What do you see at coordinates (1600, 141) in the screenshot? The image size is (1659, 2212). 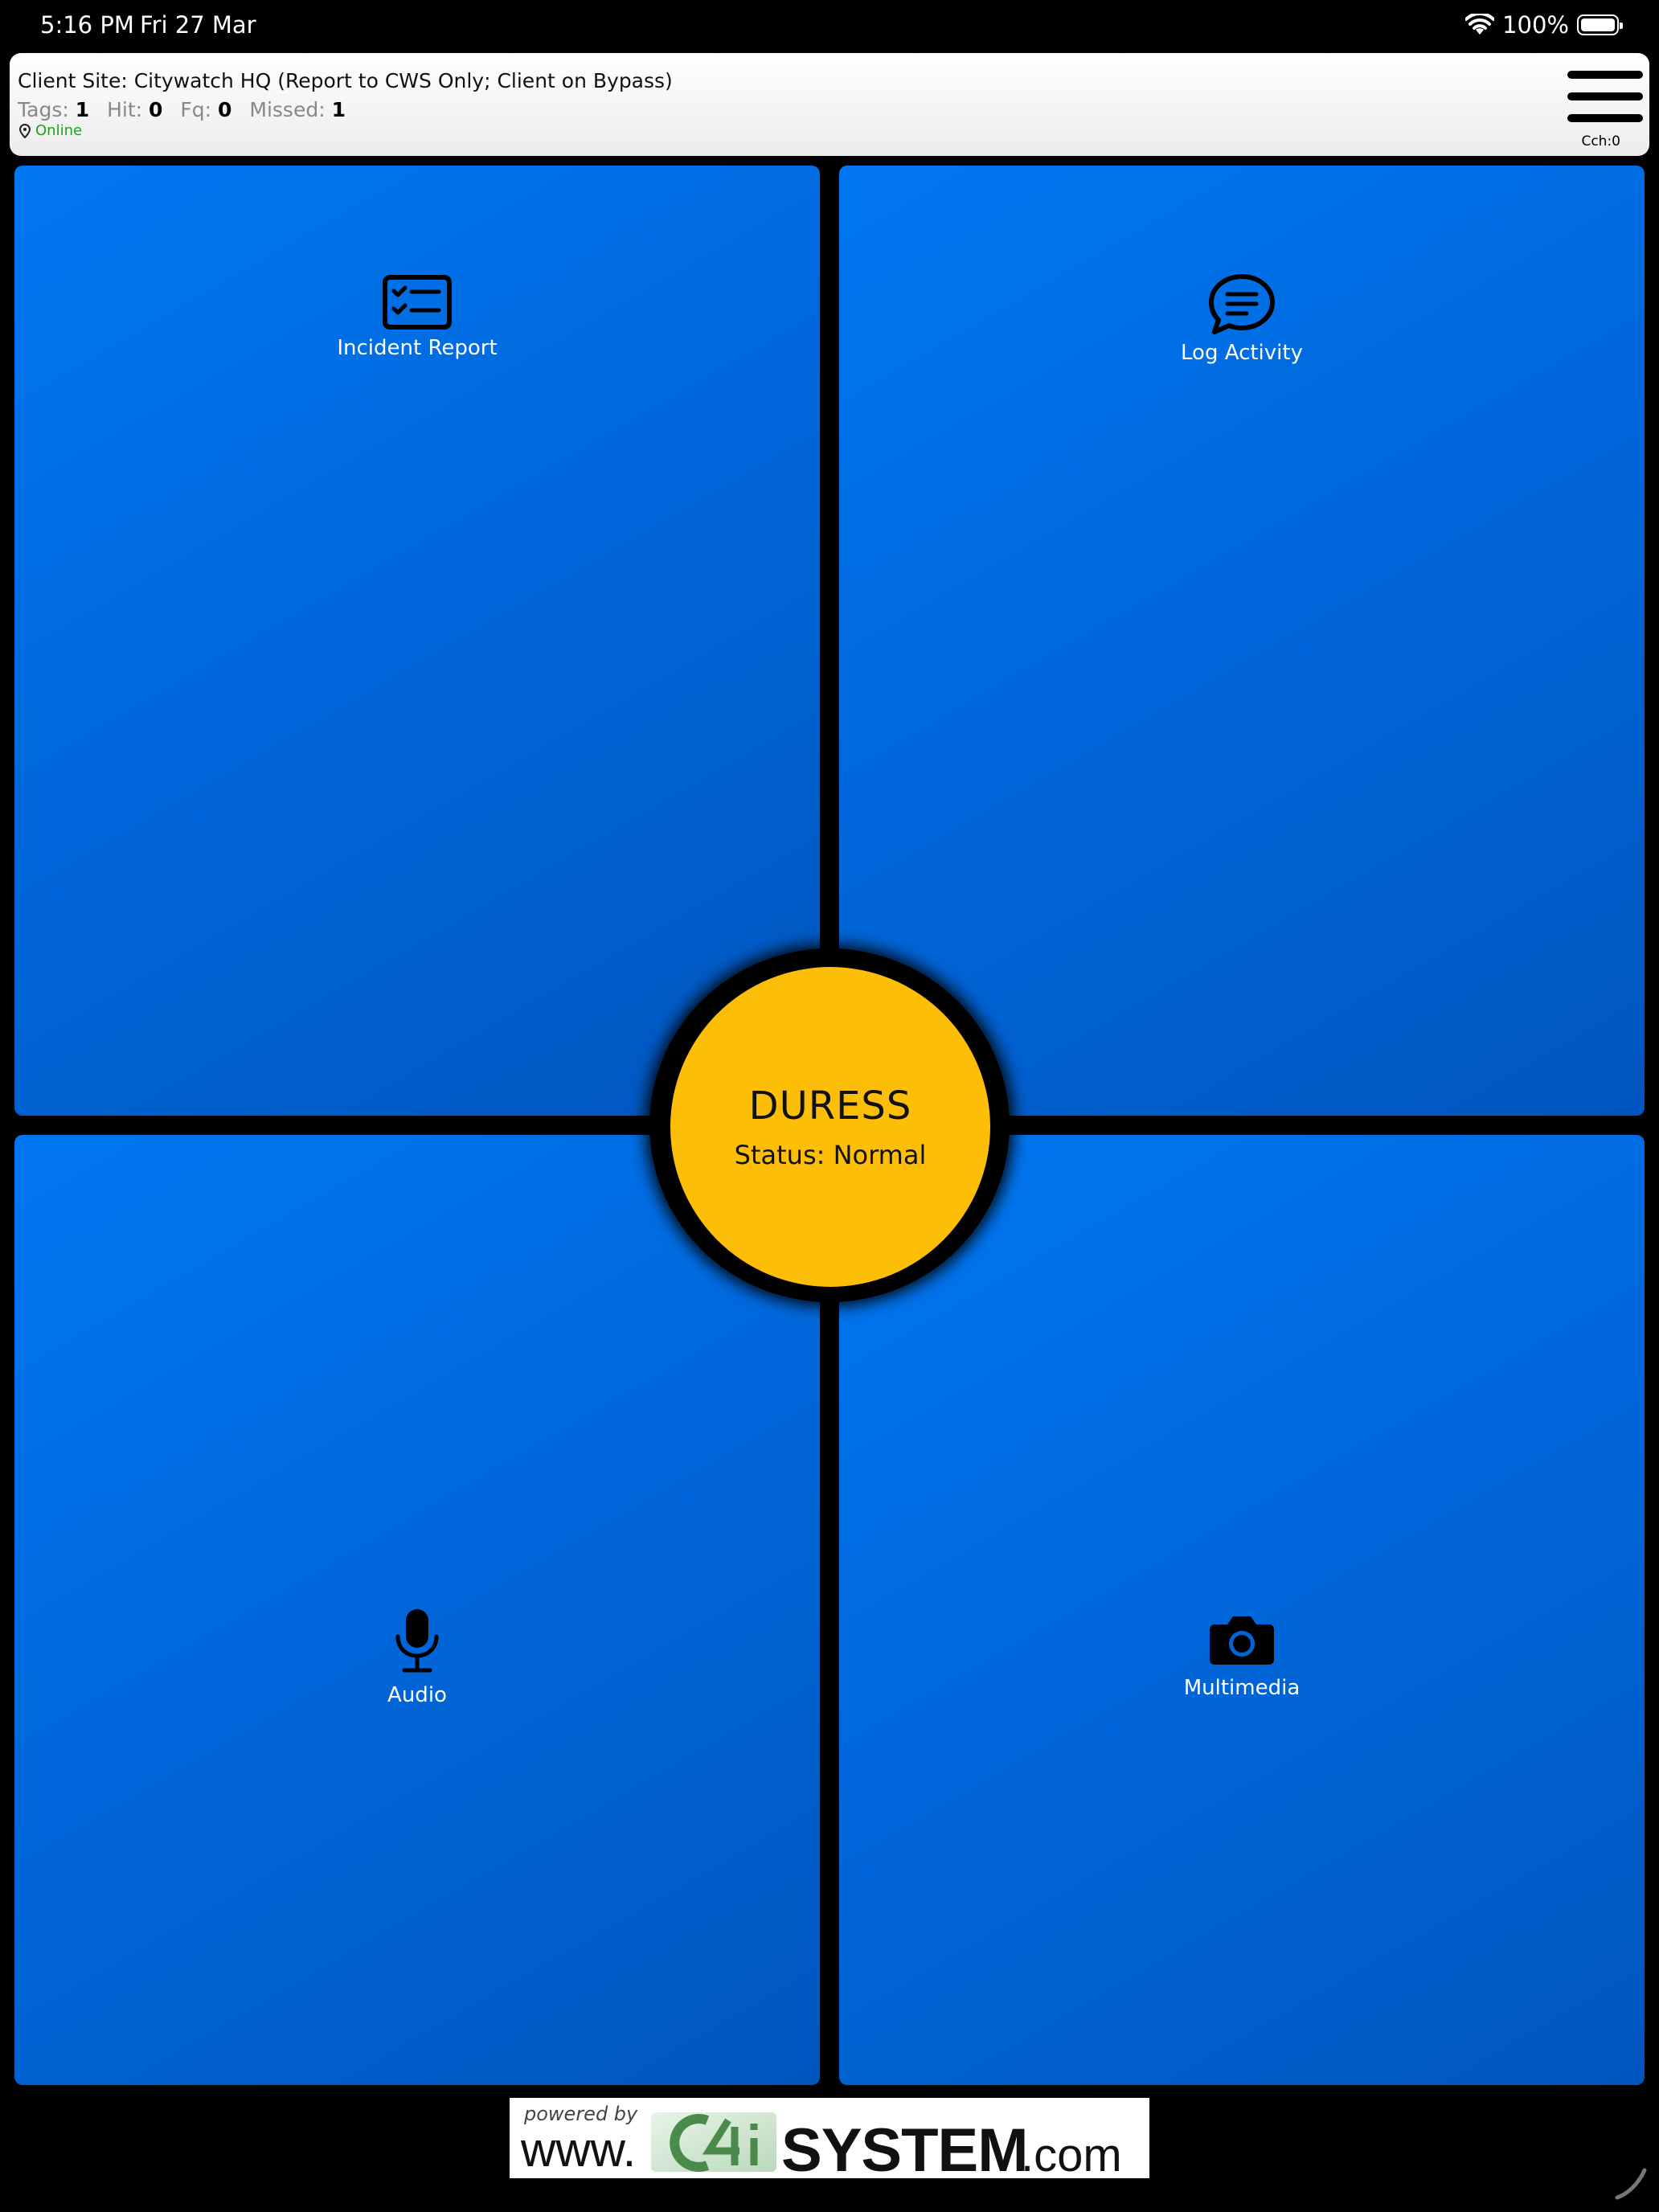 I see `cch-count: Cch:0` at bounding box center [1600, 141].